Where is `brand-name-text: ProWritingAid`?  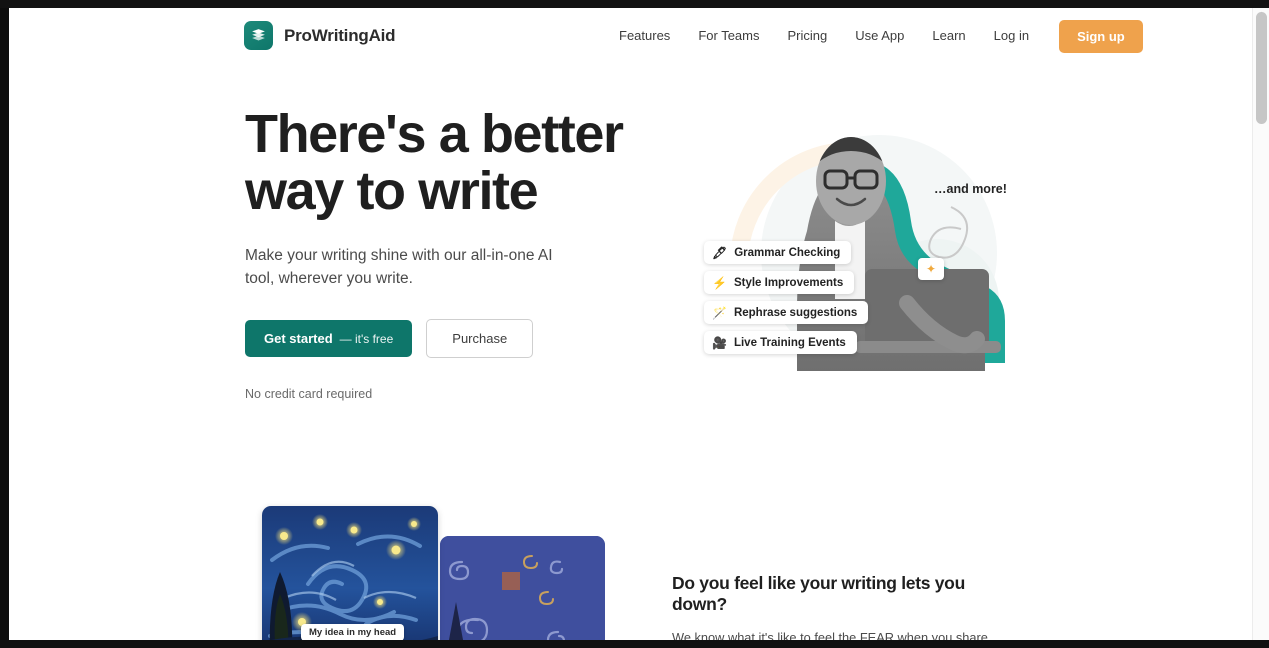
brand-name-text: ProWritingAid is located at coordinates (340, 35).